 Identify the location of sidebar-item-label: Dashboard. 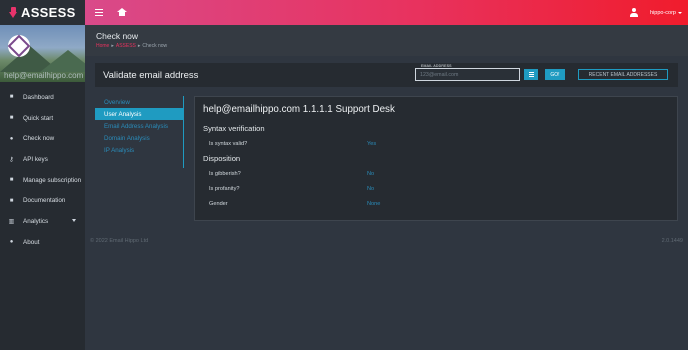
(38, 97).